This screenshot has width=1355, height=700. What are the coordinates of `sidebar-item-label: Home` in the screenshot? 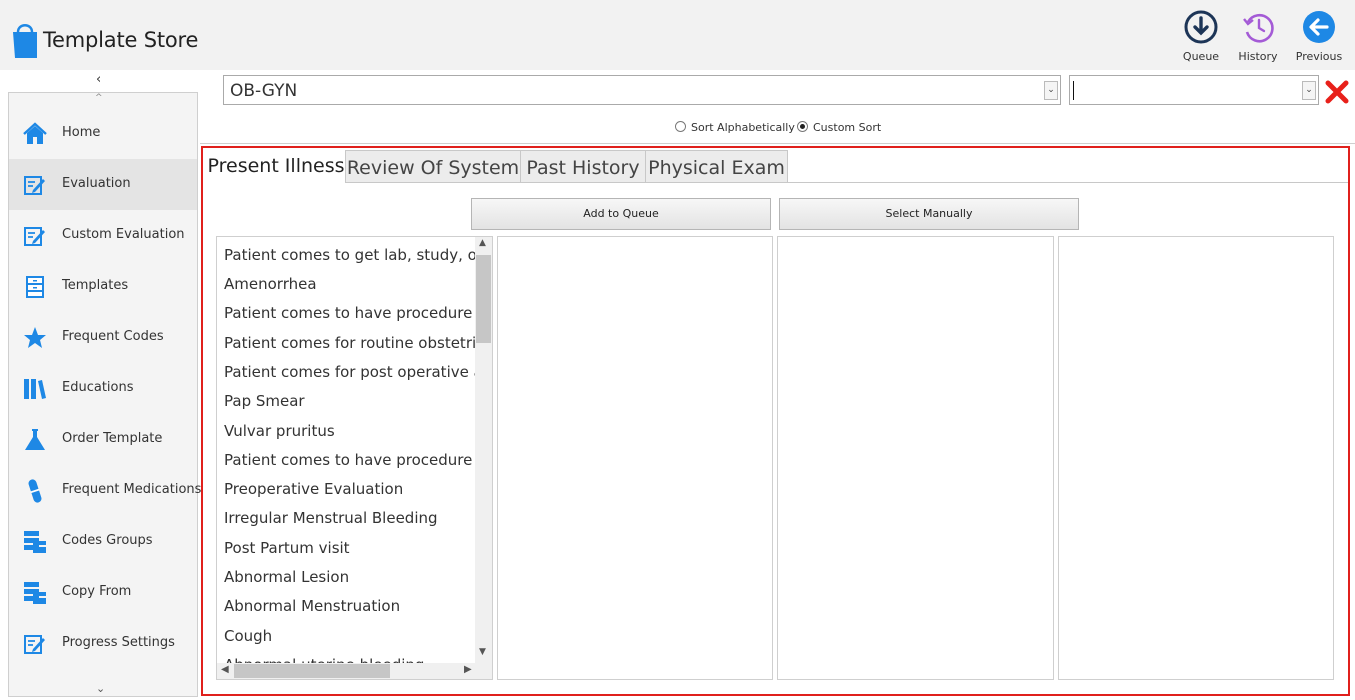 It's located at (81, 132).